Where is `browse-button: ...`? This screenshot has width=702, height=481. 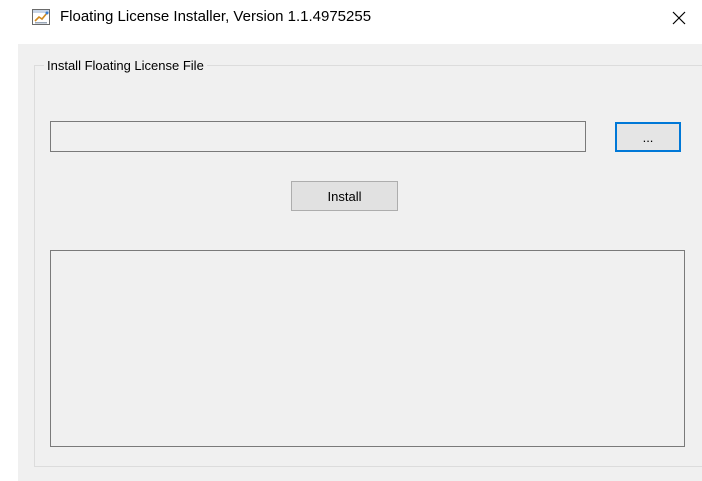
browse-button: ... is located at coordinates (648, 137).